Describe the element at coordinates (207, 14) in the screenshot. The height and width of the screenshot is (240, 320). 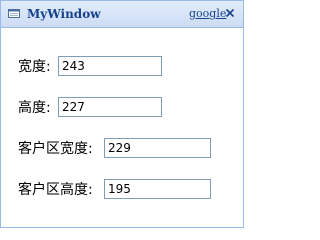
I see `google-link: google` at that location.